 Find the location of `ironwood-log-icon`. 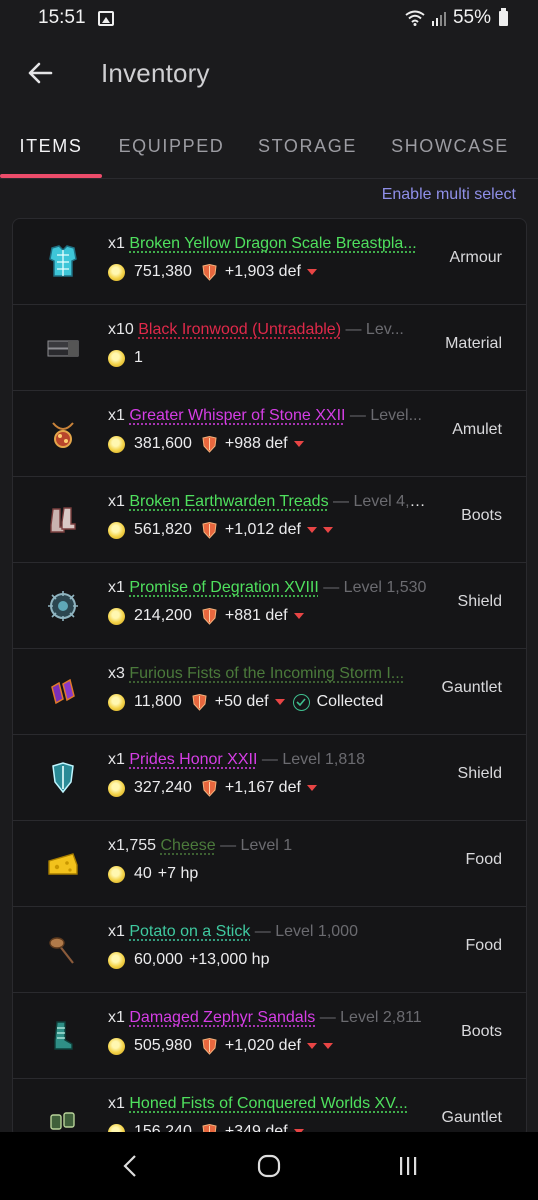

ironwood-log-icon is located at coordinates (63, 348).